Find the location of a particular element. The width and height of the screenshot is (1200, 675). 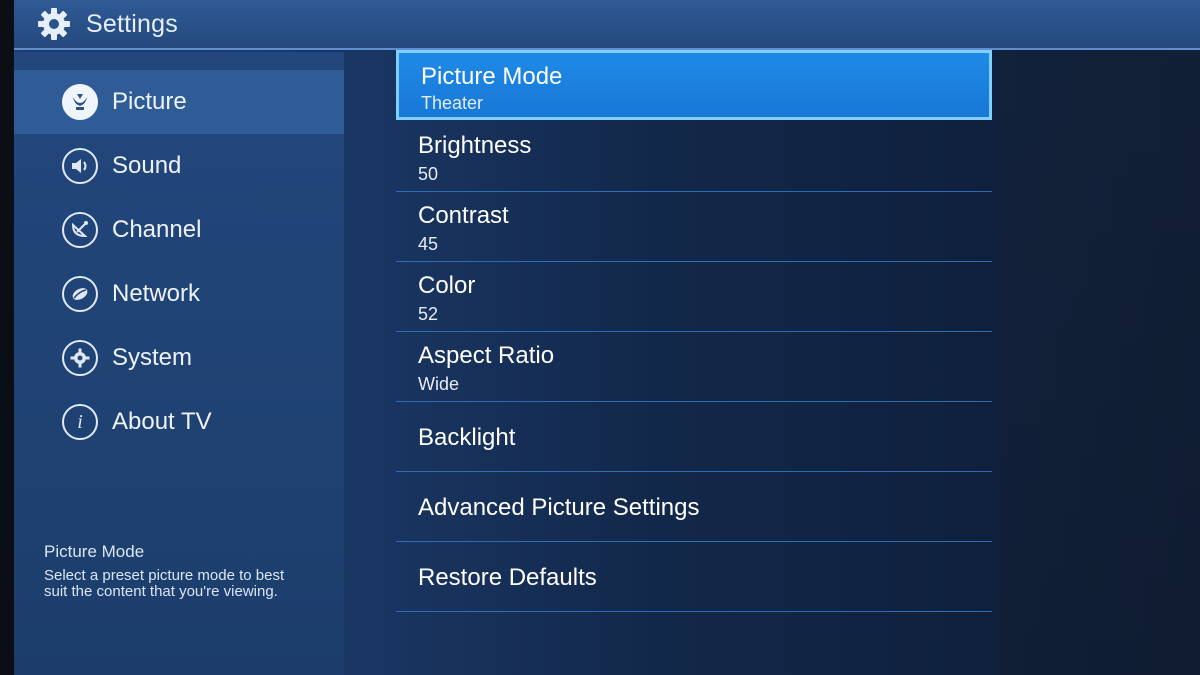

menu-item-restore-defaults: Restore Defaults is located at coordinates (694, 577).